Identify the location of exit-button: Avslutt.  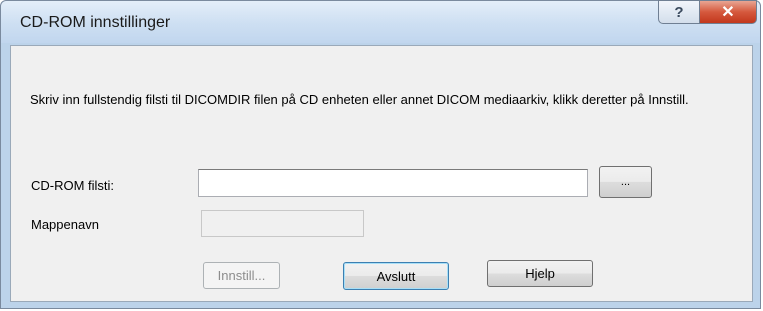
(396, 276).